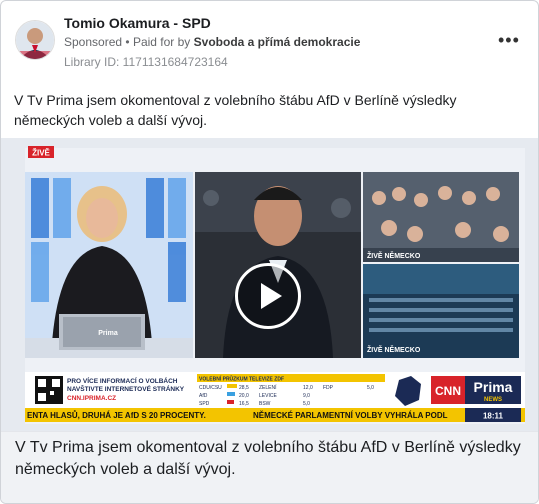 The width and height of the screenshot is (539, 504). Describe the element at coordinates (277, 42) in the screenshot. I see `payer-link: Svoboda a přímá demokracie` at that location.